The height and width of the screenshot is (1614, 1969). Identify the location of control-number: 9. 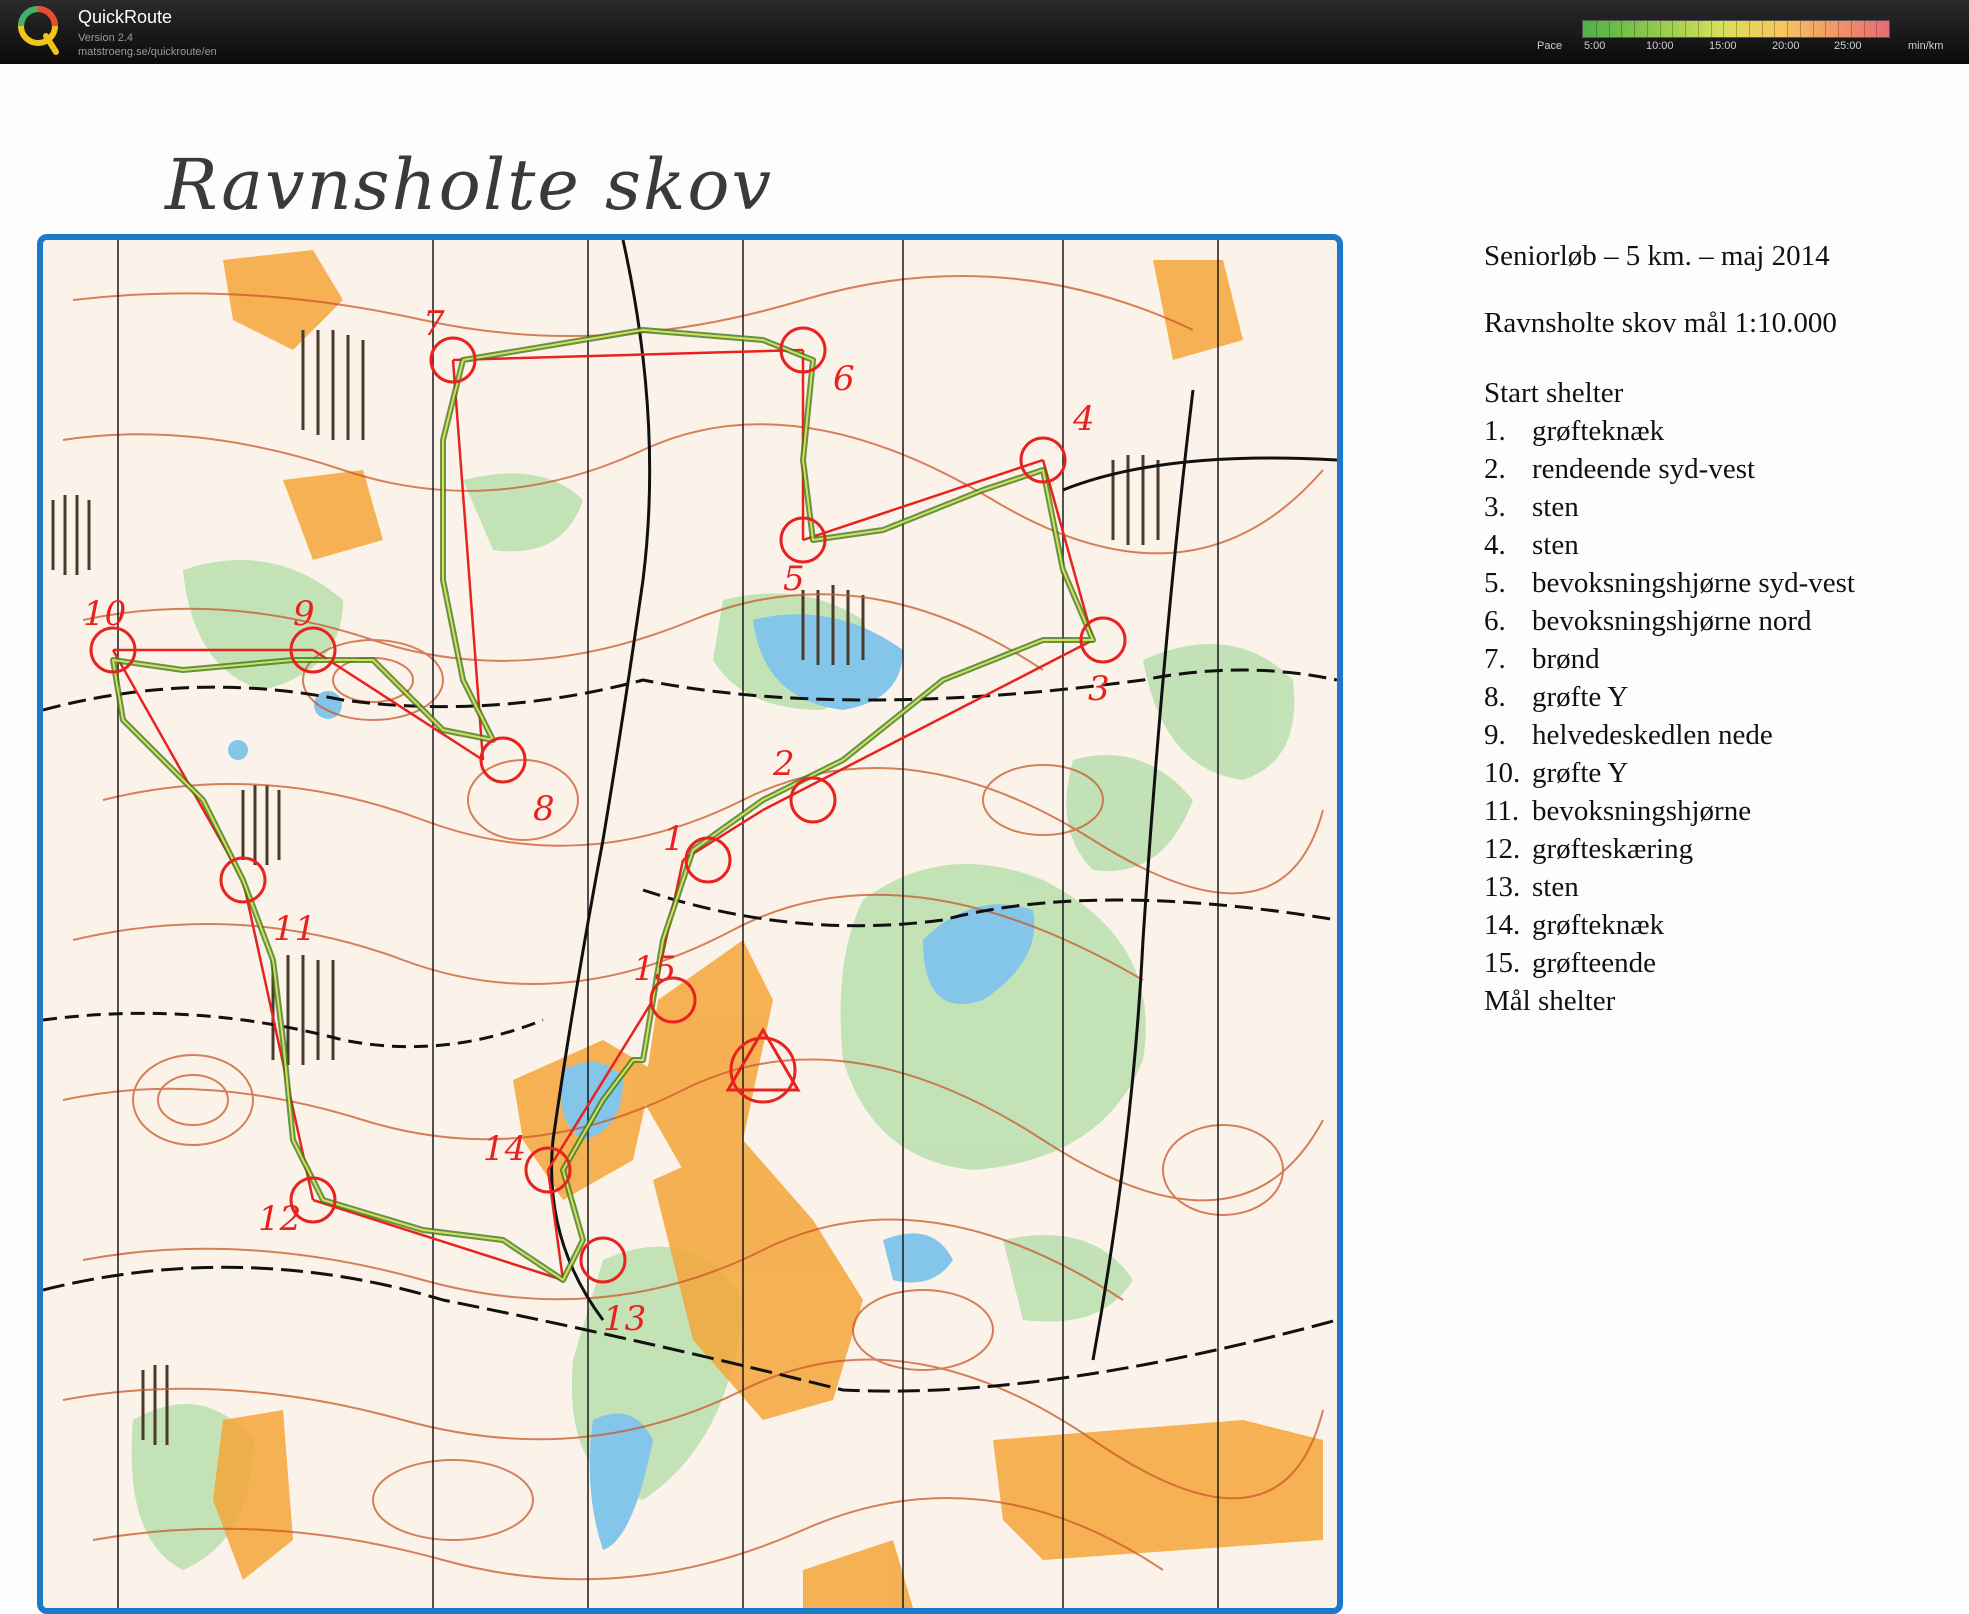
(304, 614).